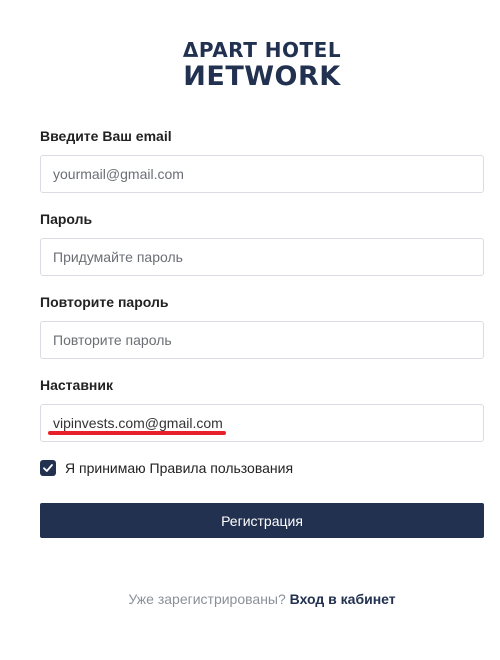 This screenshot has height=660, width=500. Describe the element at coordinates (179, 468) in the screenshot. I see `terms-label: Я принимаю Правила пользования` at that location.